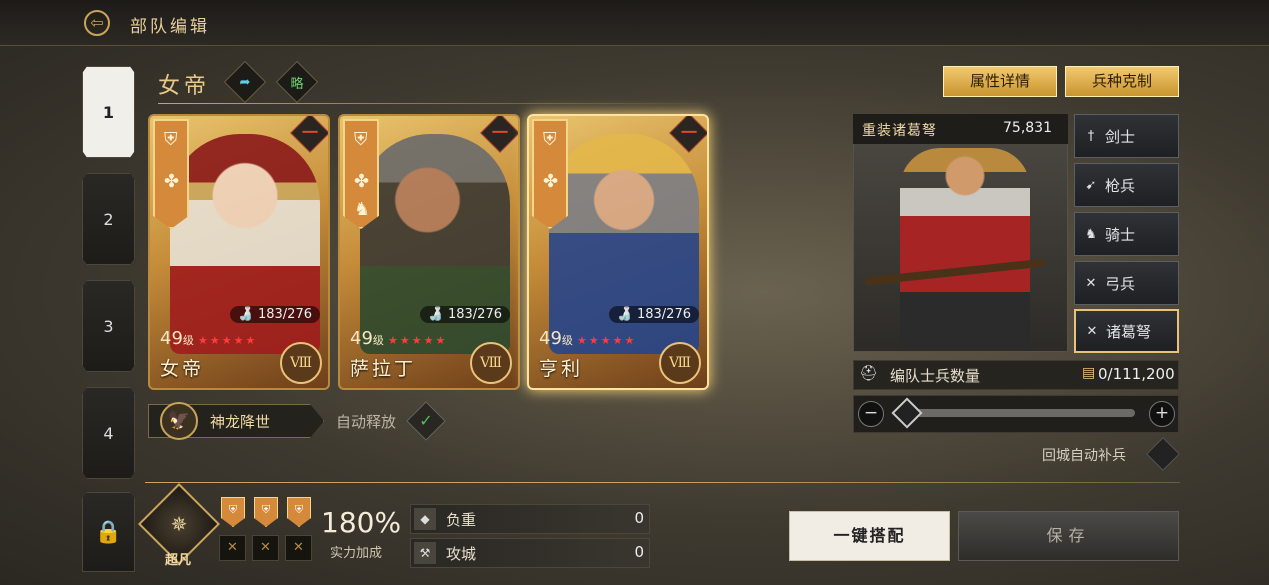  Describe the element at coordinates (1027, 128) in the screenshot. I see `unit-count: 75,831` at that location.